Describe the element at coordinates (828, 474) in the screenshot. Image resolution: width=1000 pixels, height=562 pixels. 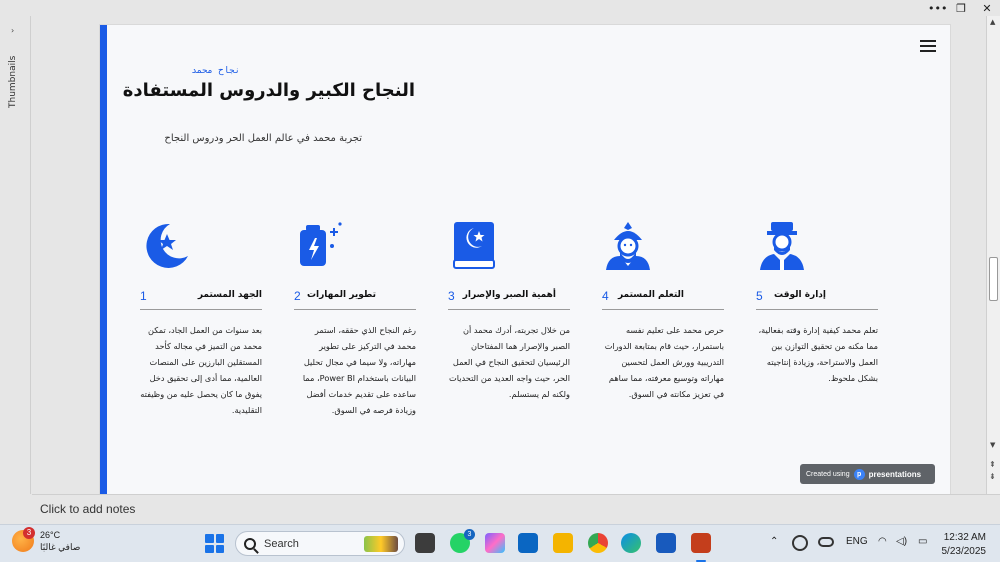
I see `badge-prefix: Created using` at that location.